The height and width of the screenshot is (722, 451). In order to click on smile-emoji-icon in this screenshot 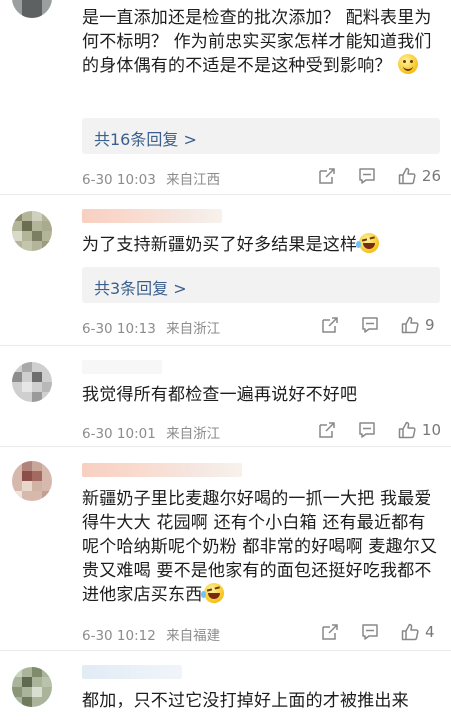, I will do `click(407, 64)`.